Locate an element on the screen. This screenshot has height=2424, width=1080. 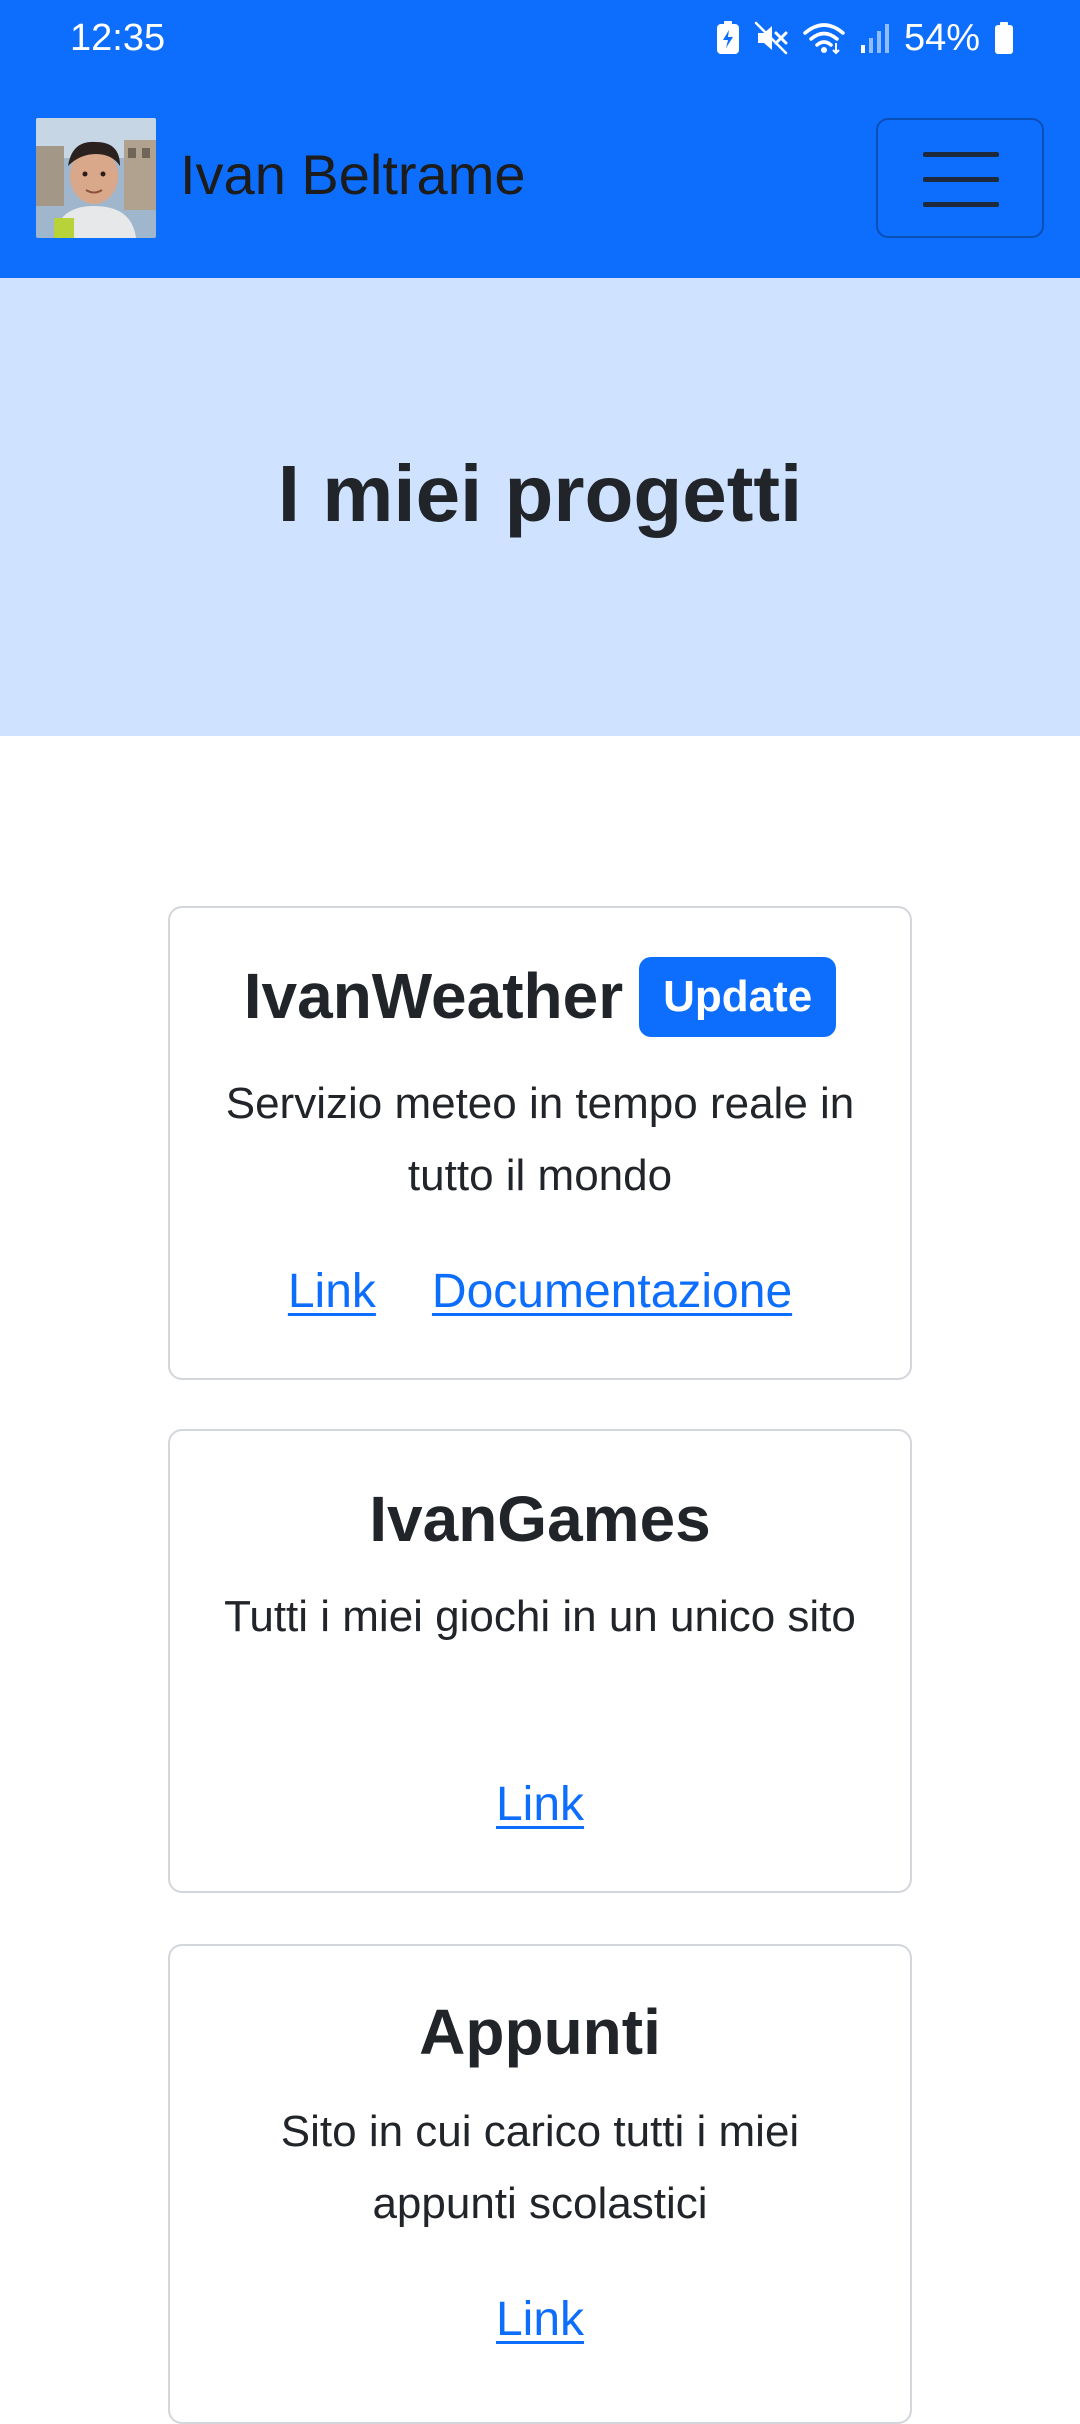
project-links: Link Documentazione is located at coordinates (540, 1292).